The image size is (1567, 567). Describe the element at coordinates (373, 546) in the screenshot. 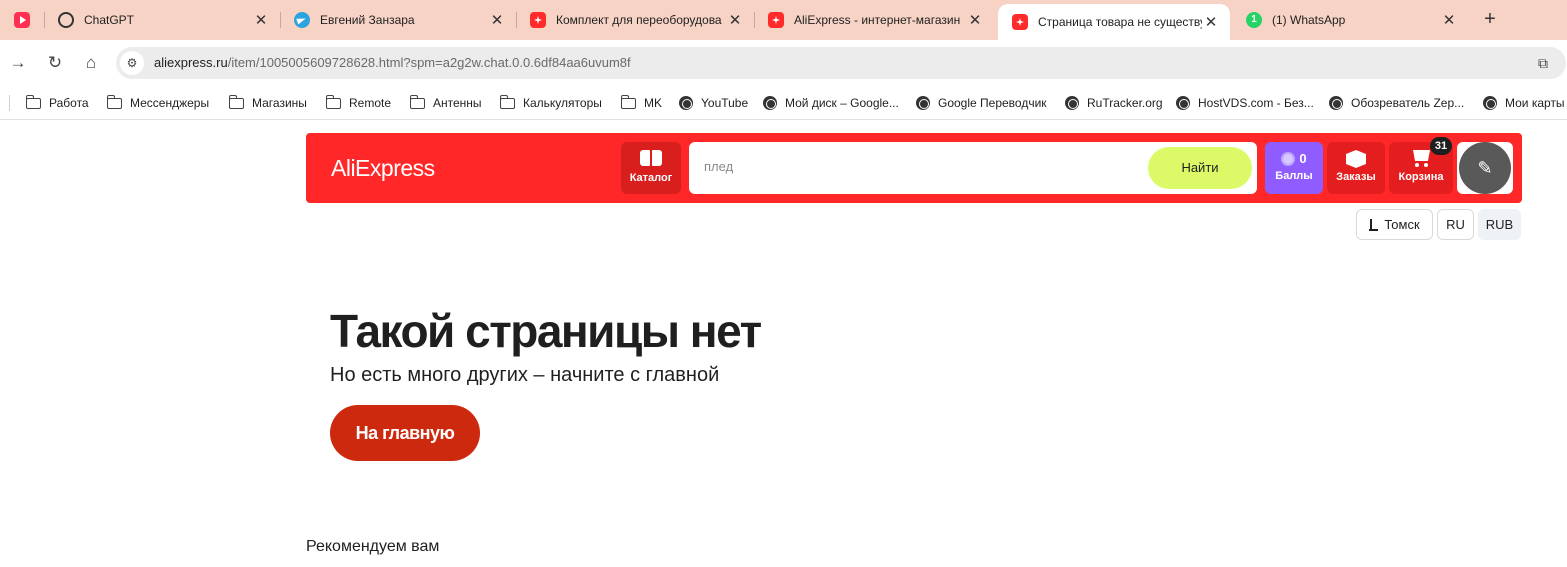

I see `recommendations-heading: Рекомендуем вам` at that location.